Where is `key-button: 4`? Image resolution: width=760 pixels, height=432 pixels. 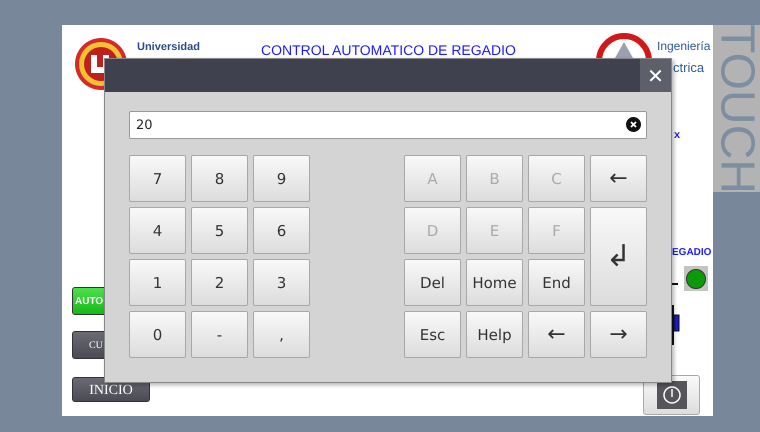 key-button: 4 is located at coordinates (157, 230).